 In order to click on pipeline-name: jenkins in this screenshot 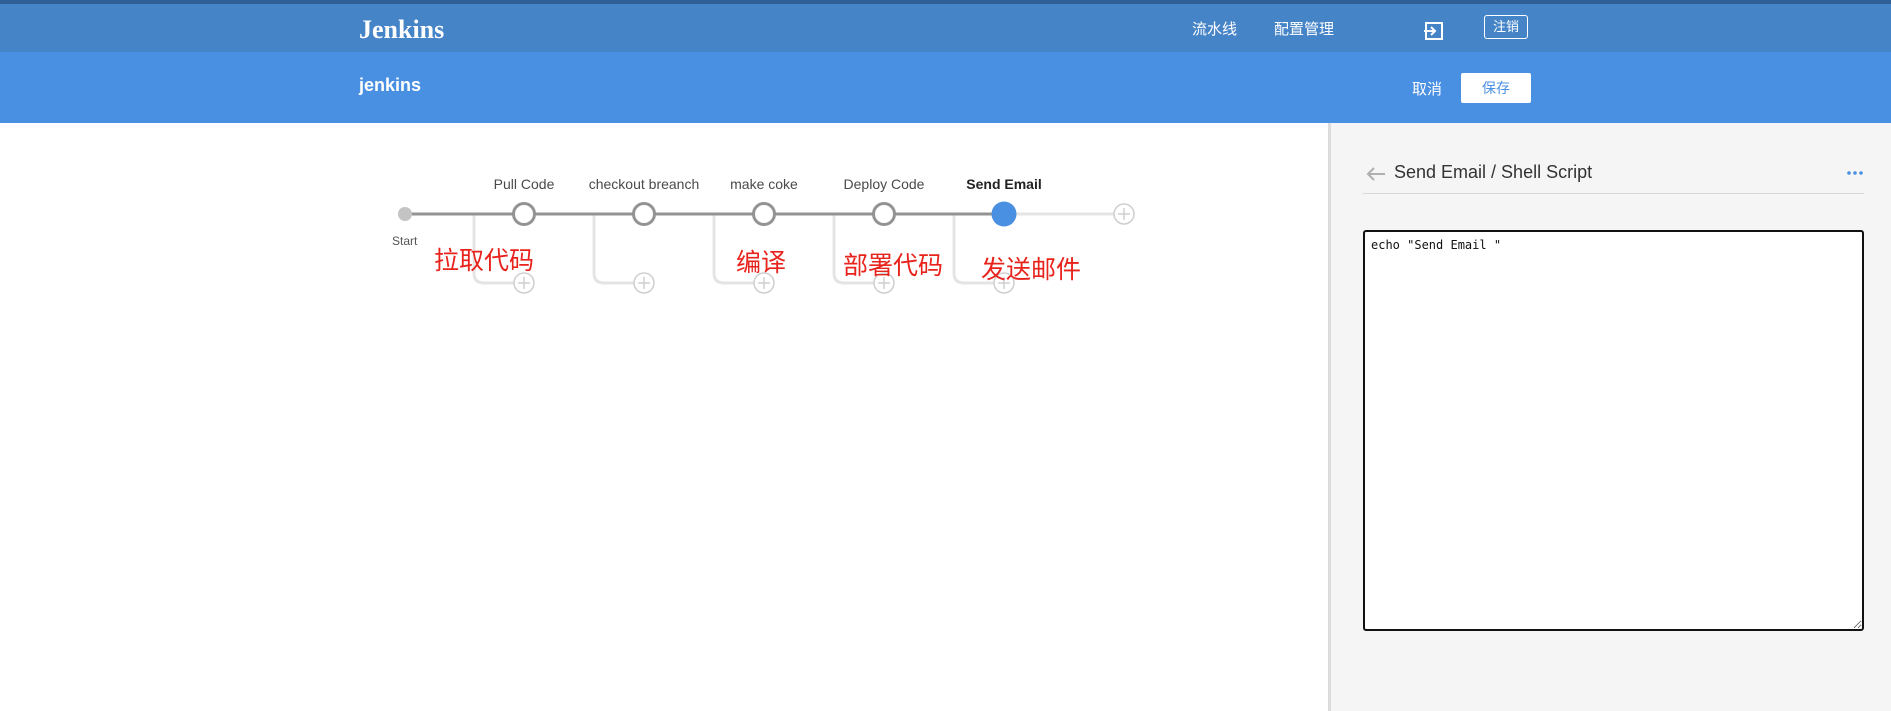, I will do `click(390, 85)`.